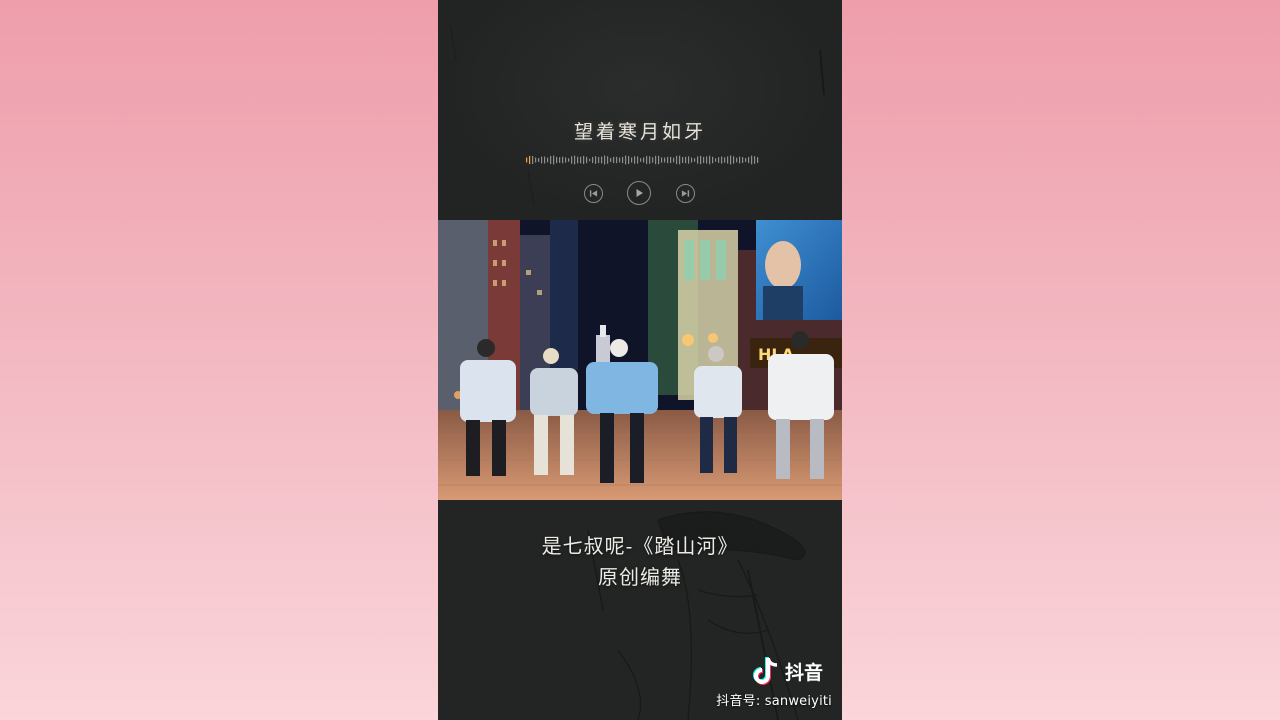 The height and width of the screenshot is (720, 1280). I want to click on skip-next-icon, so click(685, 193).